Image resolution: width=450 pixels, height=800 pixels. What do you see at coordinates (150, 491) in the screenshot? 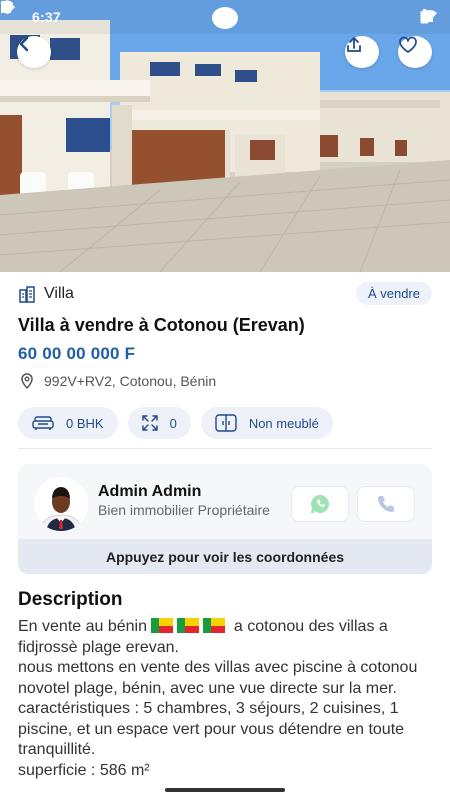
I see `agent-name: Admin Admin` at bounding box center [150, 491].